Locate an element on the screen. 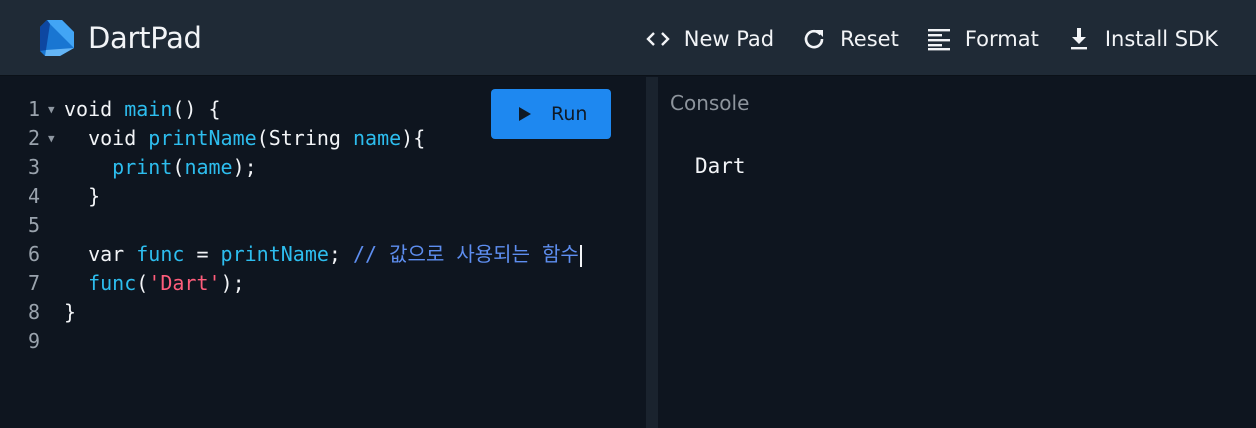  code-token: print is located at coordinates (142, 167).